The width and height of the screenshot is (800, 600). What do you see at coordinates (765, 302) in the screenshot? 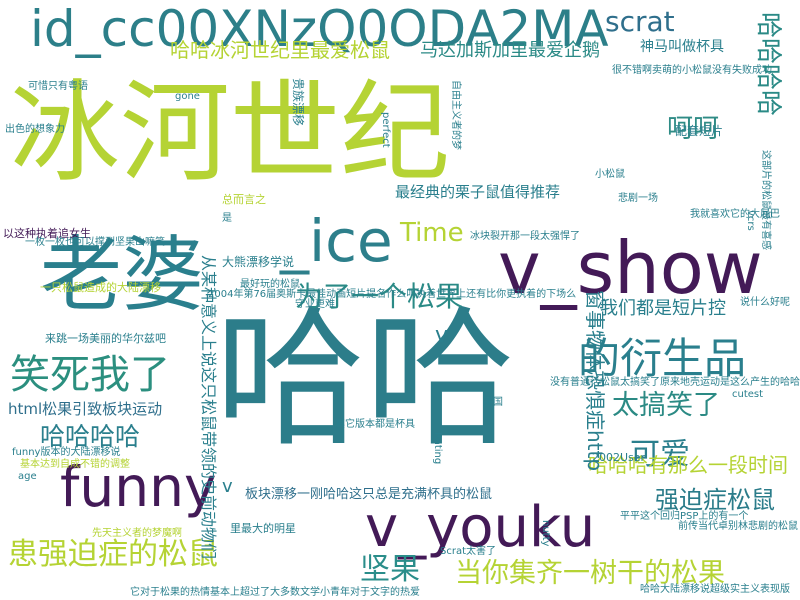
I see `cloud-word: 说什么好呢` at bounding box center [765, 302].